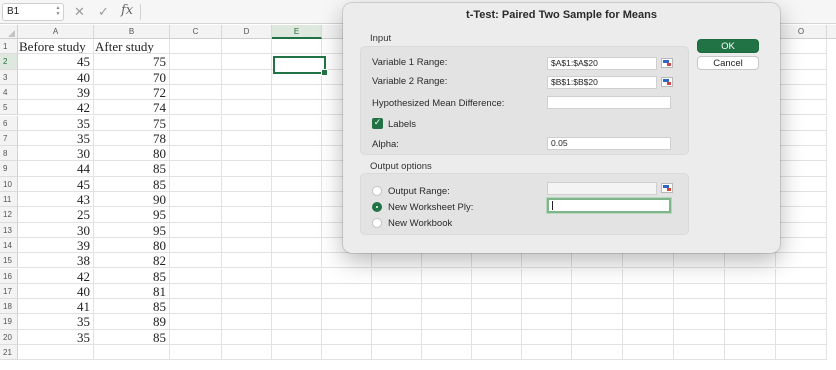 This screenshot has height=370, width=836. Describe the element at coordinates (801, 138) in the screenshot. I see `cell-o7` at that location.